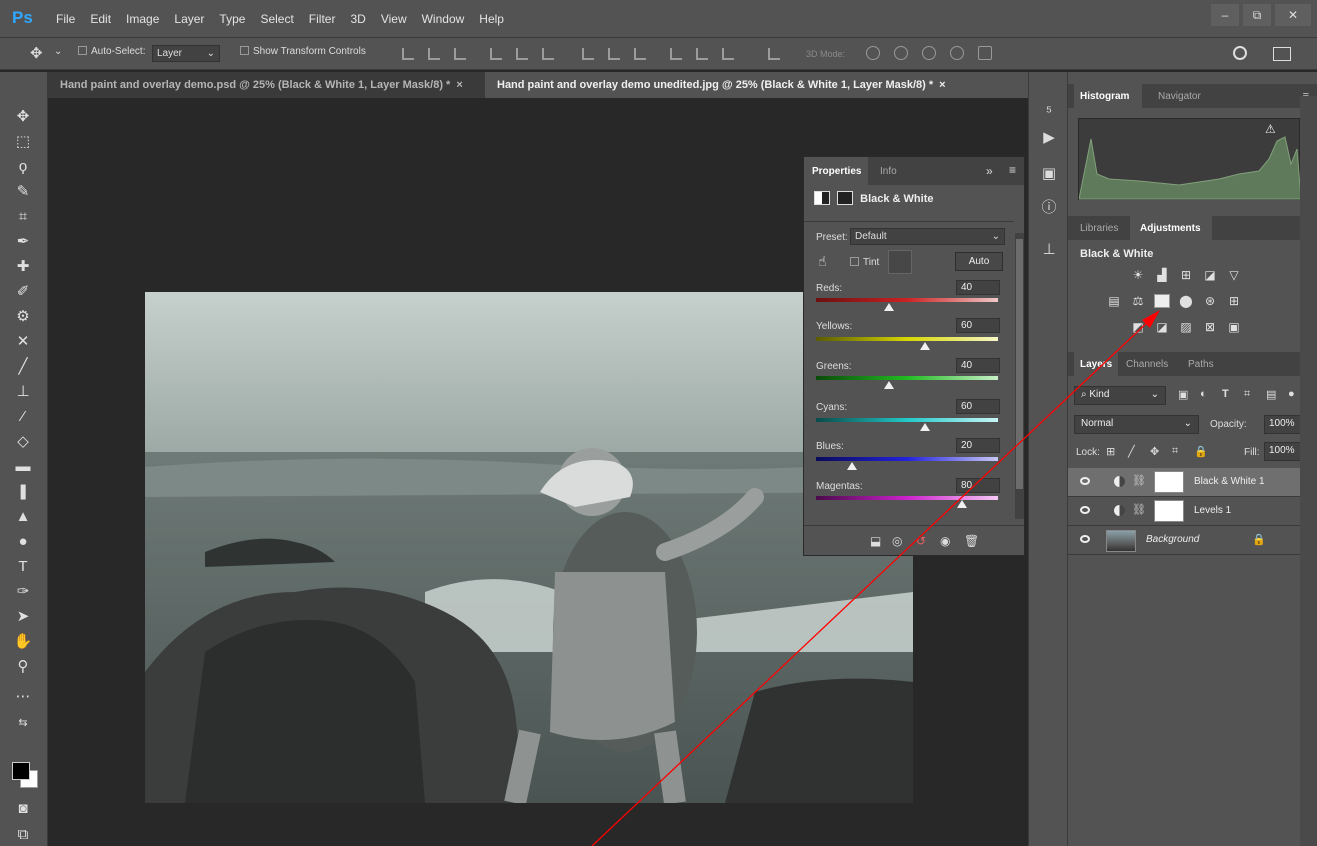 The width and height of the screenshot is (1317, 846). I want to click on reds-slider-thumb, so click(888, 307).